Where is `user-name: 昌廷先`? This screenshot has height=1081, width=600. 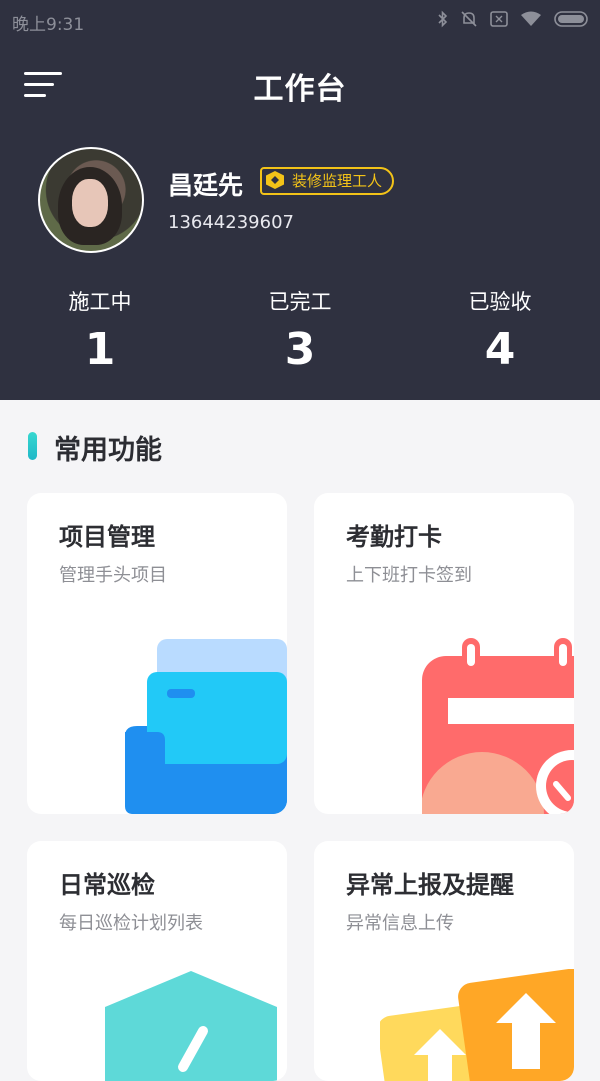 user-name: 昌廷先 is located at coordinates (206, 185).